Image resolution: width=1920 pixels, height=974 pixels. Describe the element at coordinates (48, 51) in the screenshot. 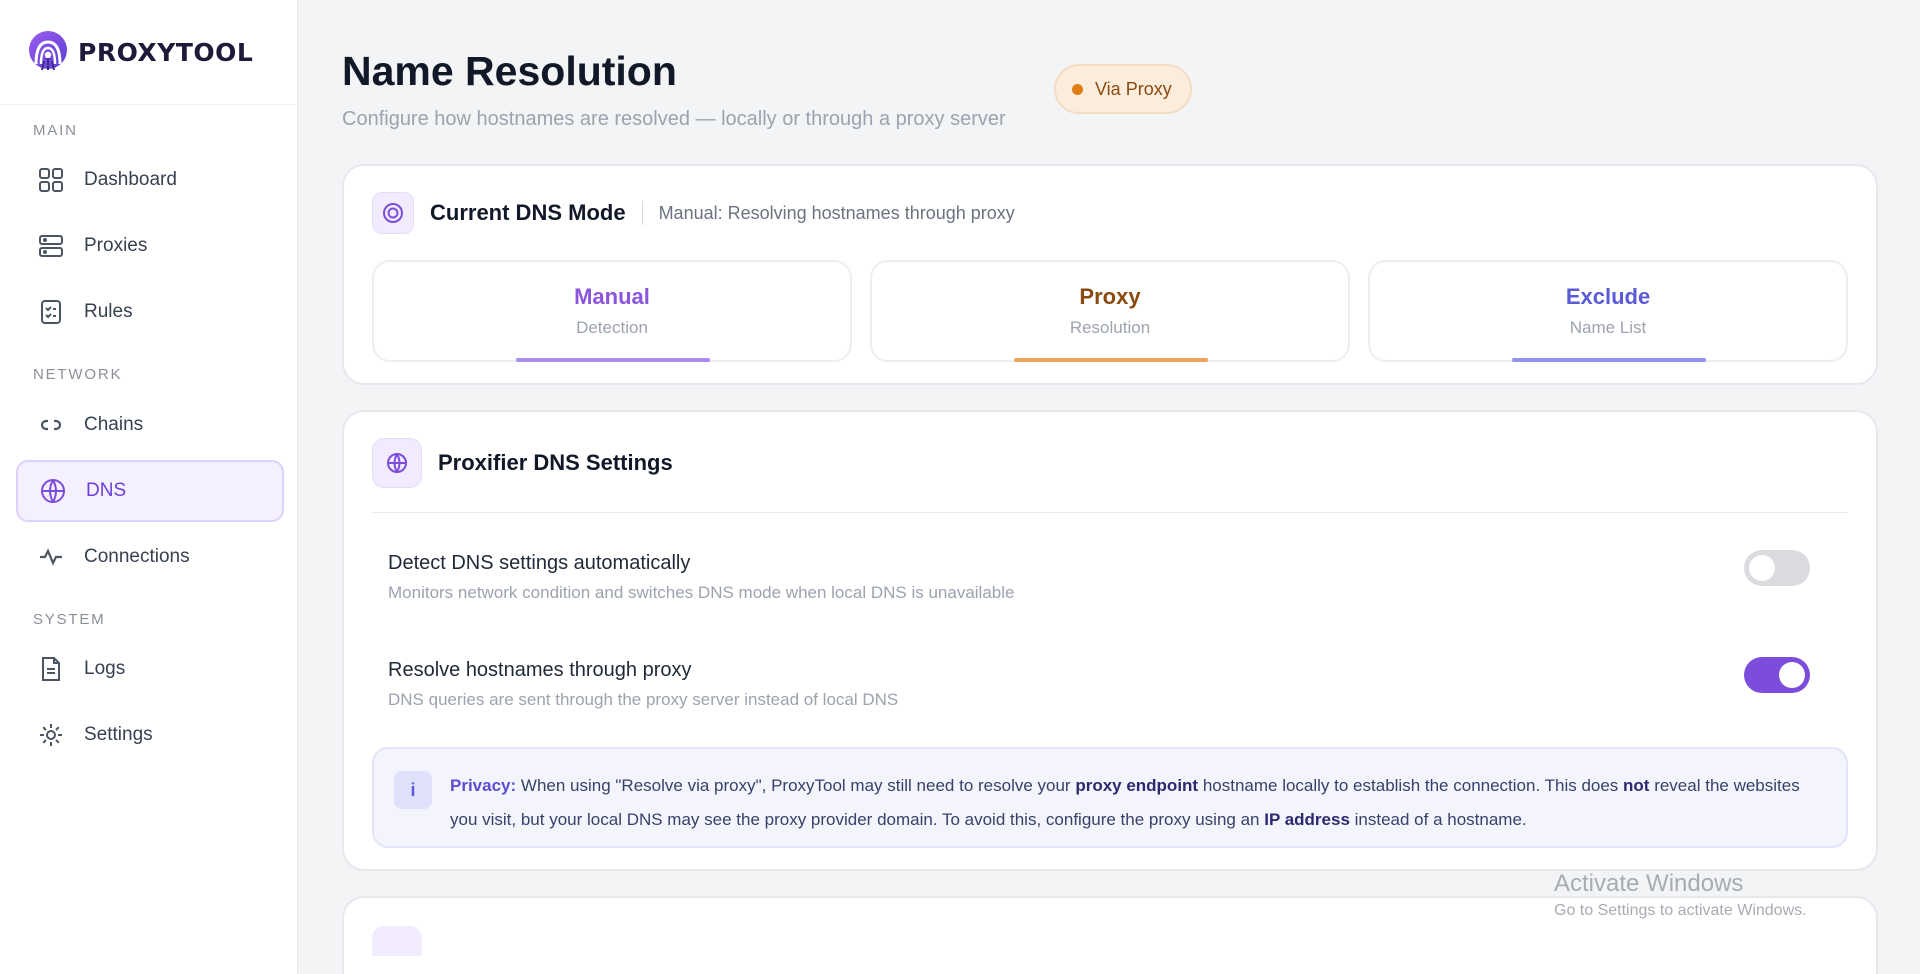

I see `proxytool-logo` at that location.